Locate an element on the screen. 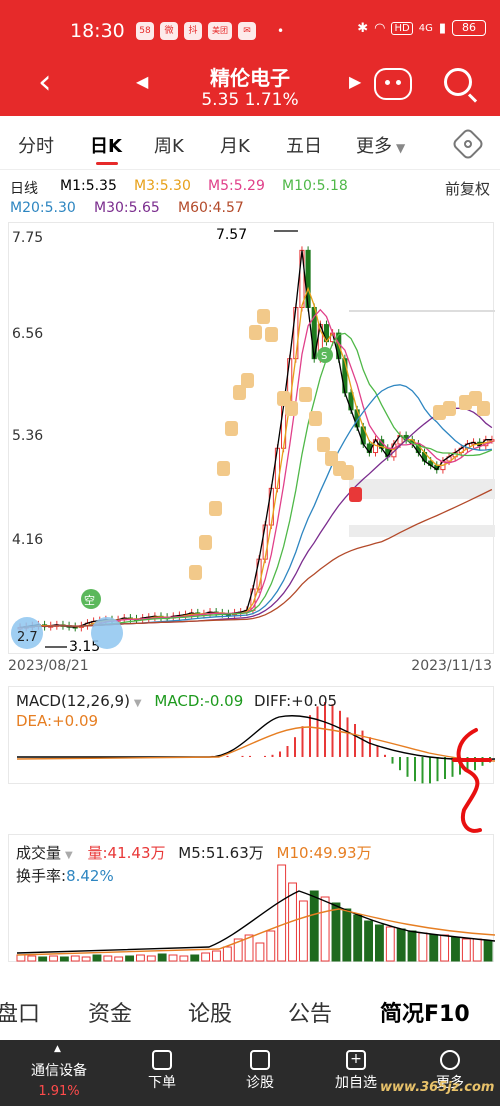  ma-m3: M3:5.30 is located at coordinates (162, 186).